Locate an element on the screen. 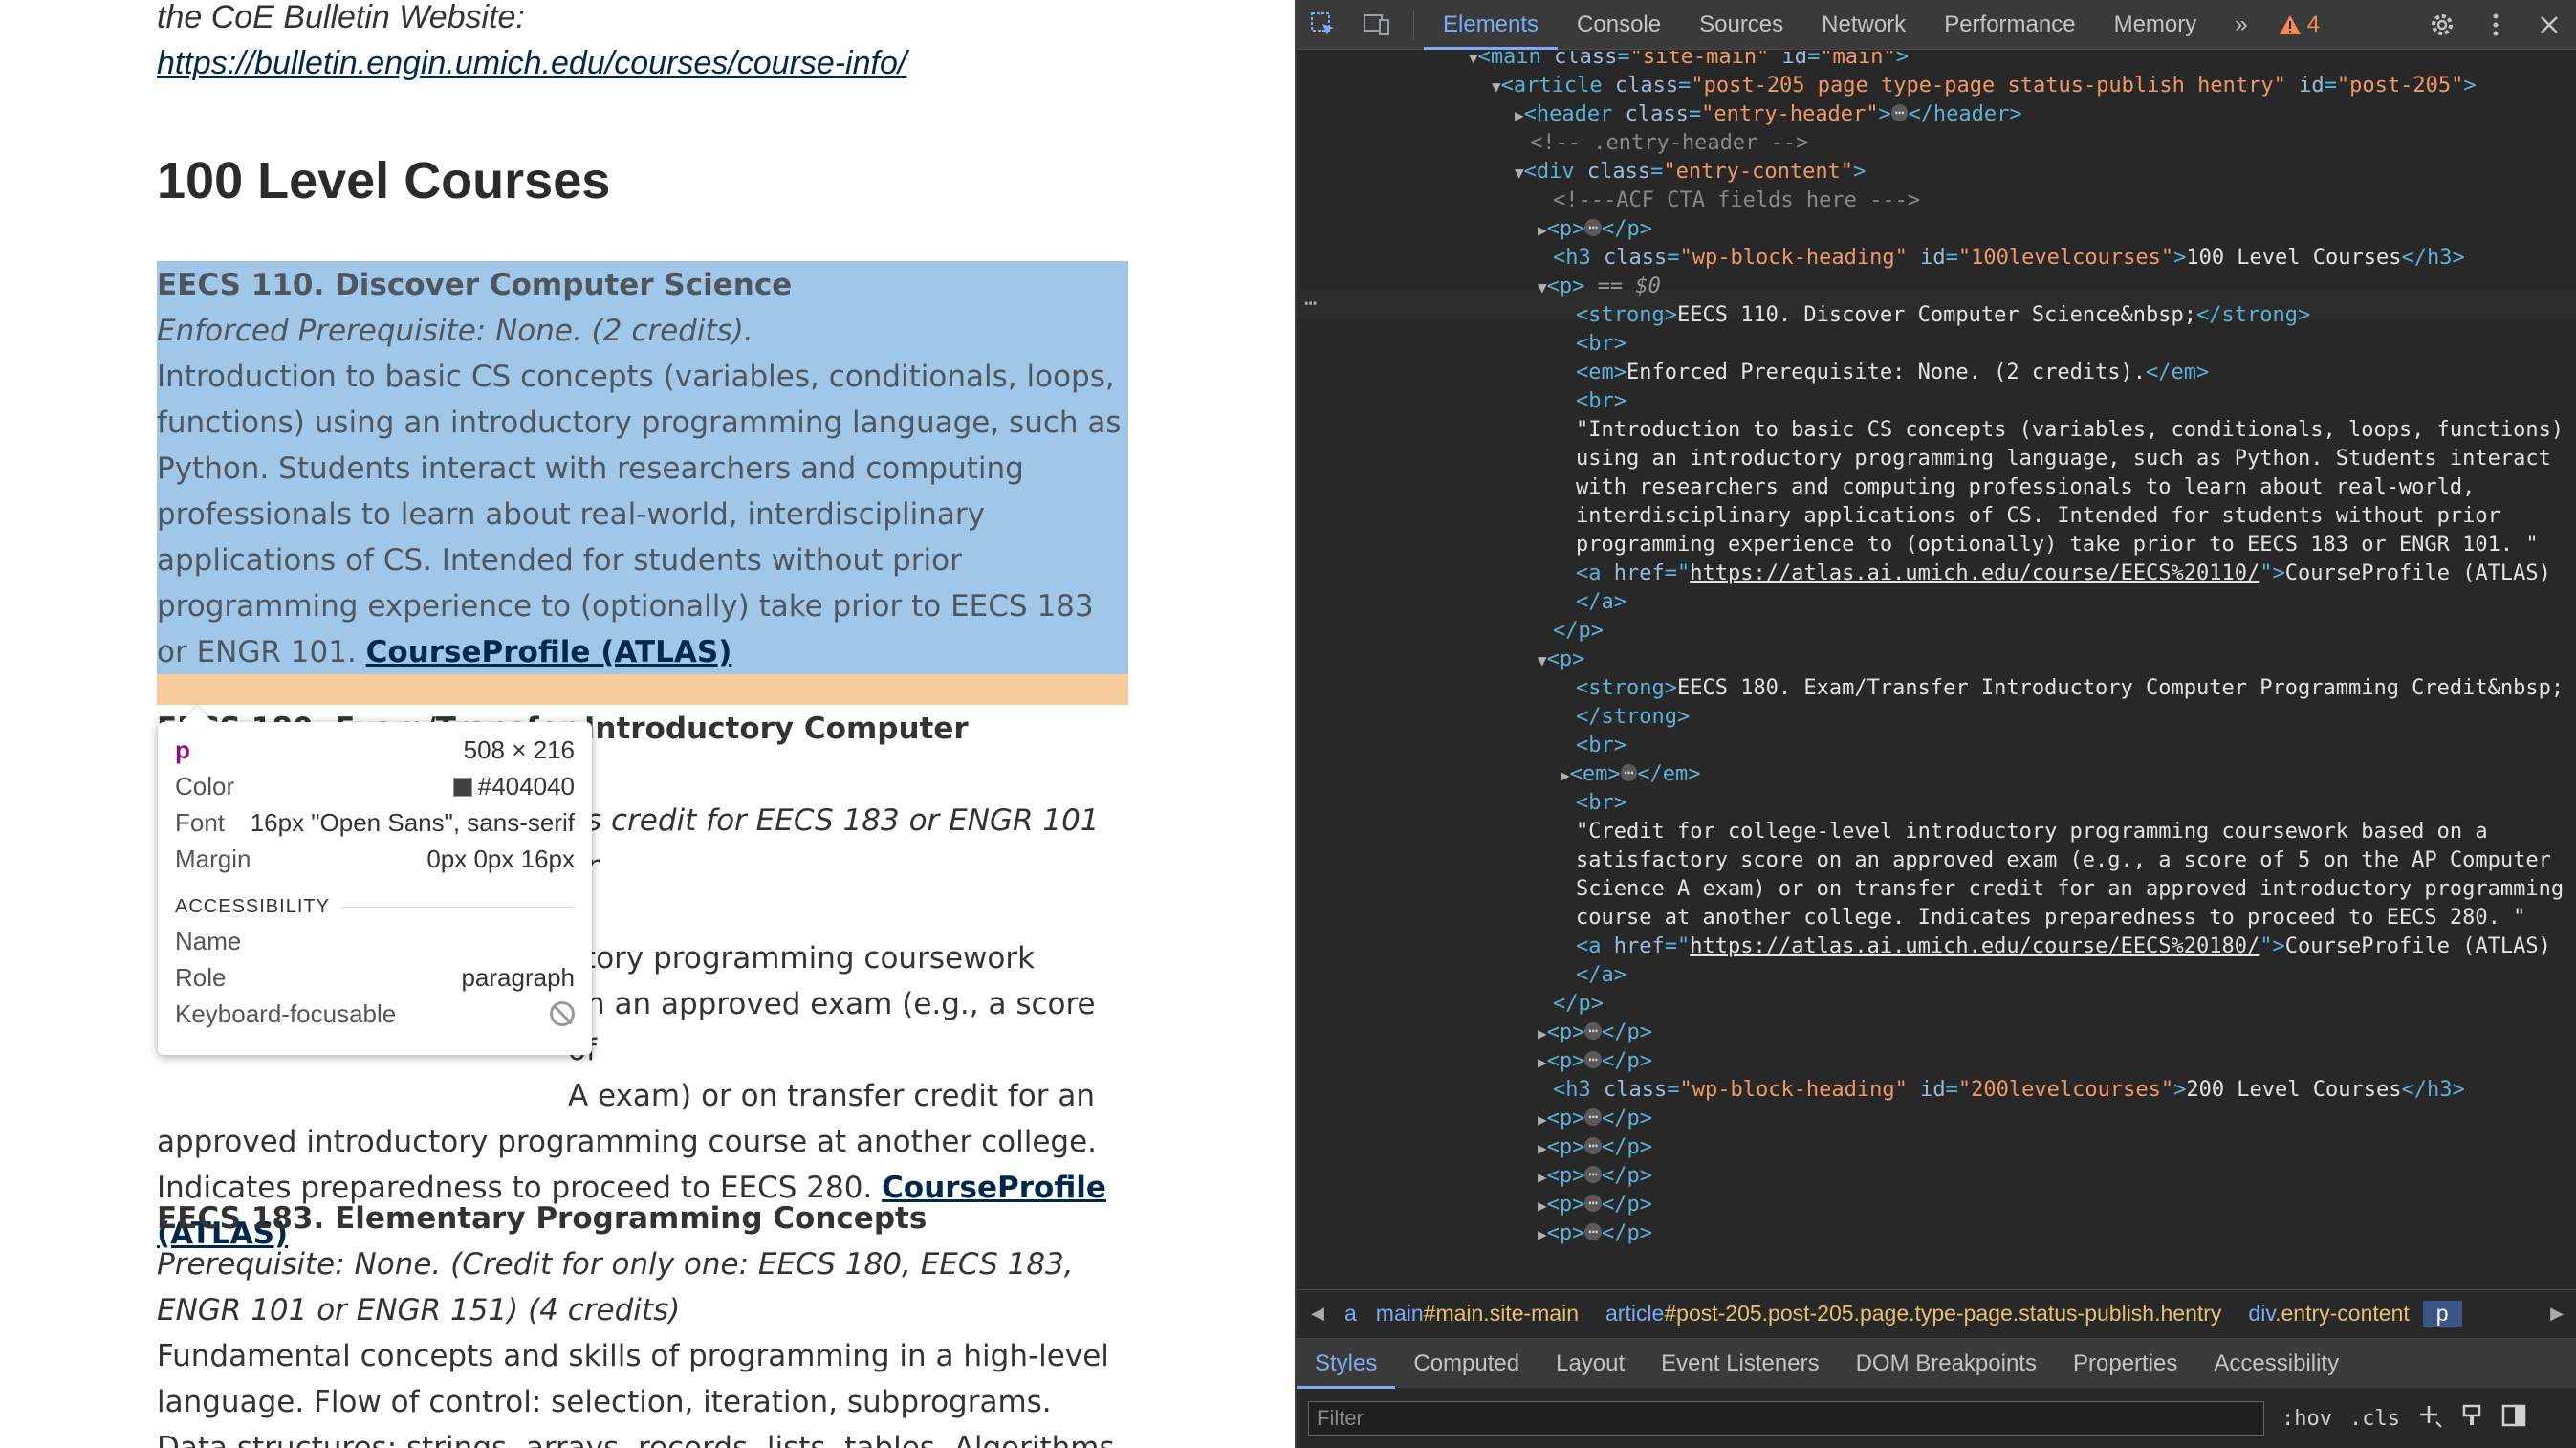 The width and height of the screenshot is (2576, 1448). breadcrumb-item-p: p is located at coordinates (2442, 1314).